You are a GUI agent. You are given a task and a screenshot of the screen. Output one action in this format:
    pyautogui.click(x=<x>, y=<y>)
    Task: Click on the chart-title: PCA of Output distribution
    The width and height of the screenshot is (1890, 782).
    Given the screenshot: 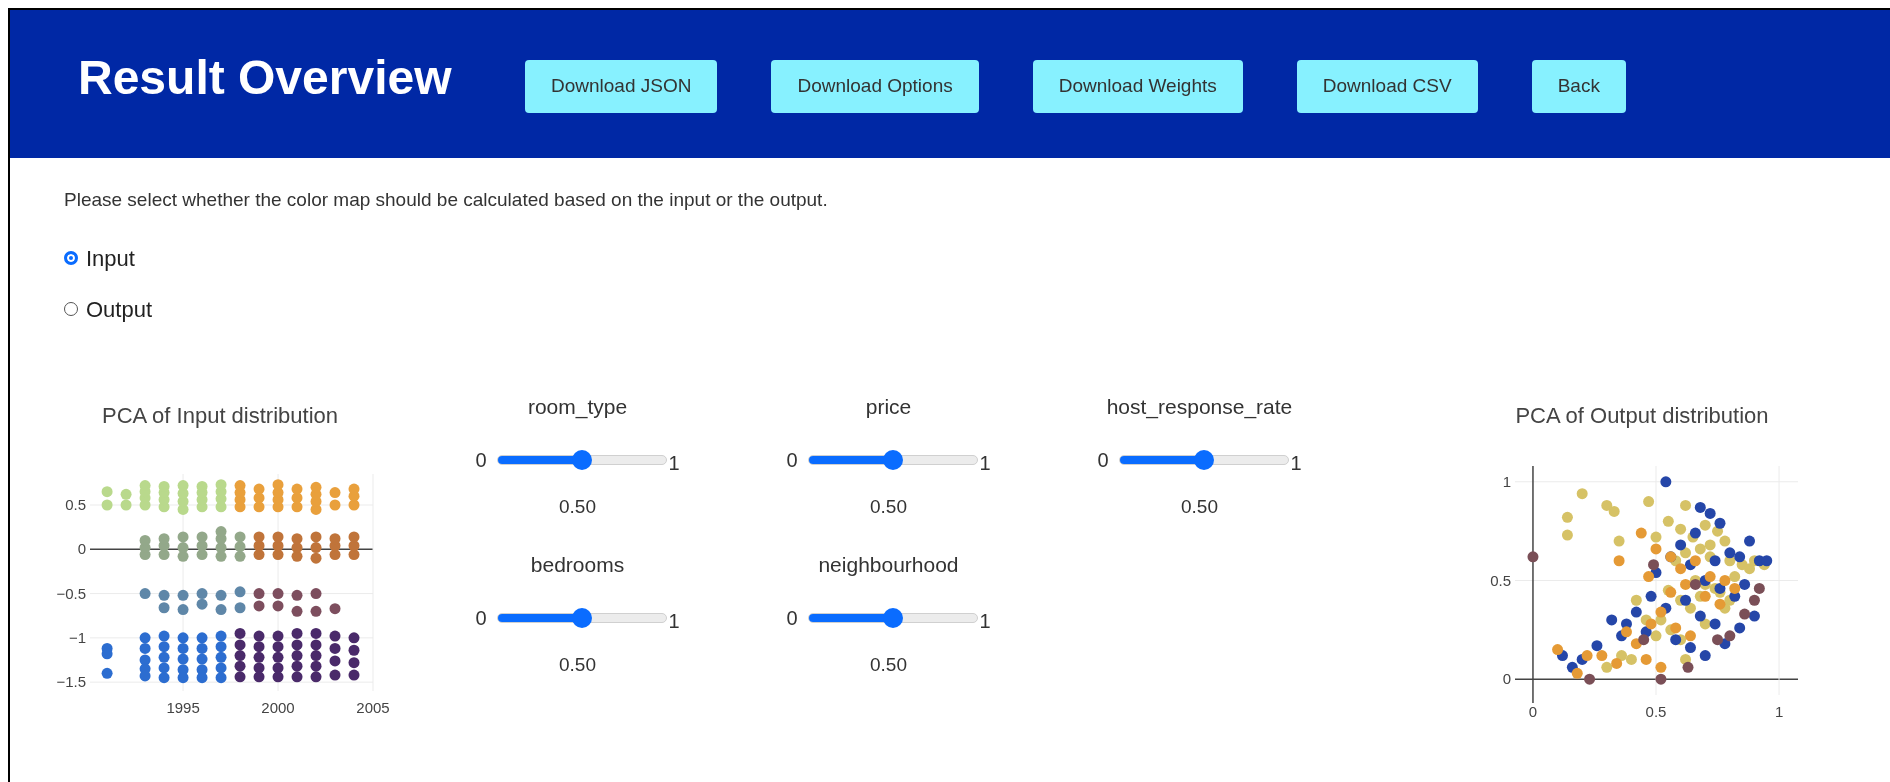 What is the action you would take?
    pyautogui.click(x=1642, y=415)
    